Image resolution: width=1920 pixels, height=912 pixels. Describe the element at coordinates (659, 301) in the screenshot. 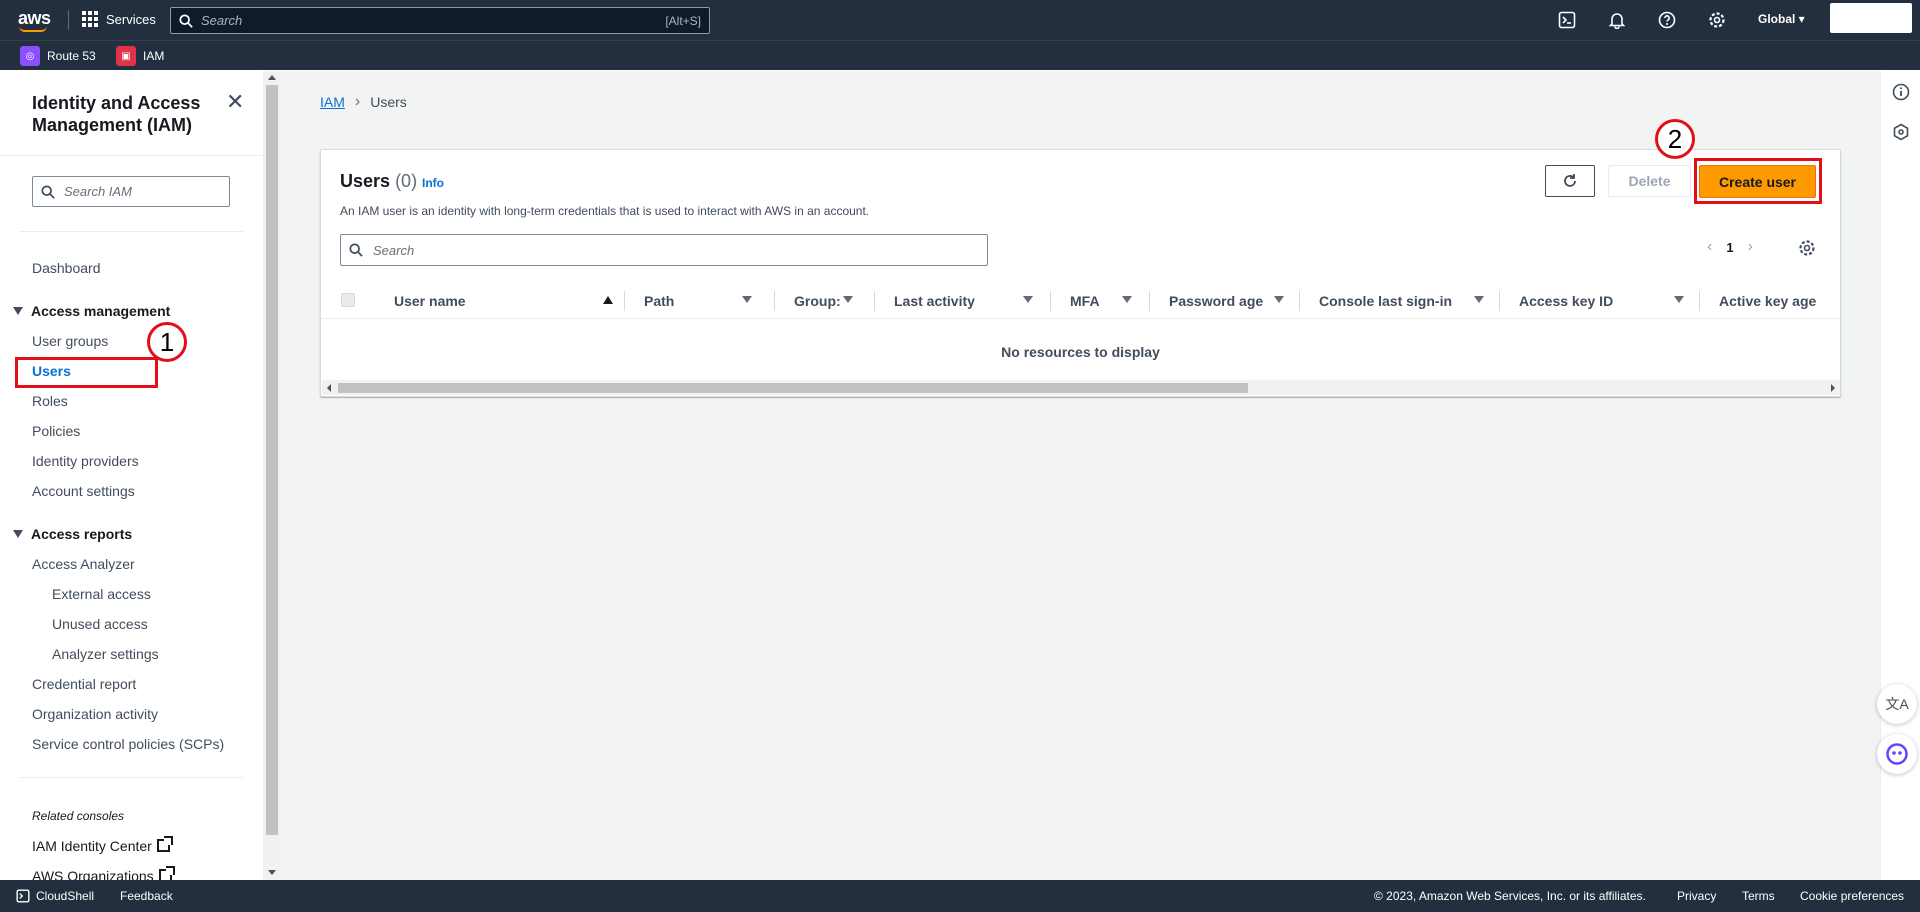

I see `column-header-path: Path` at that location.